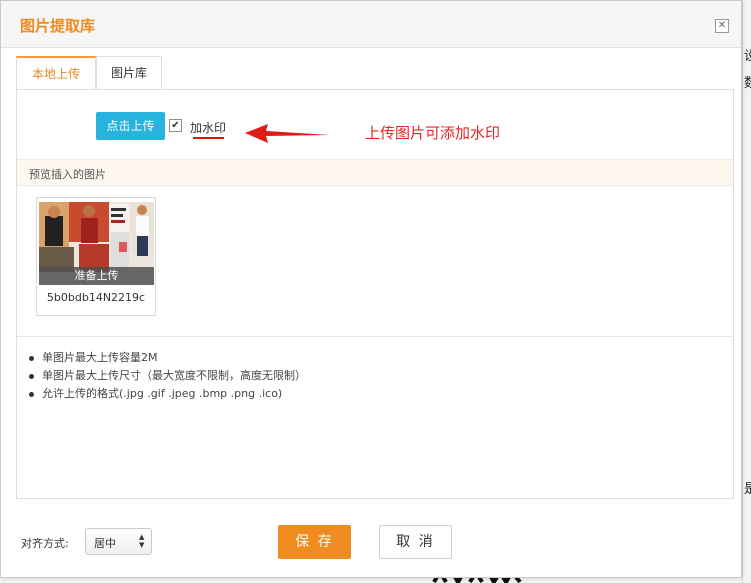 The height and width of the screenshot is (583, 751). What do you see at coordinates (130, 126) in the screenshot?
I see `upload-button: 点击上传` at bounding box center [130, 126].